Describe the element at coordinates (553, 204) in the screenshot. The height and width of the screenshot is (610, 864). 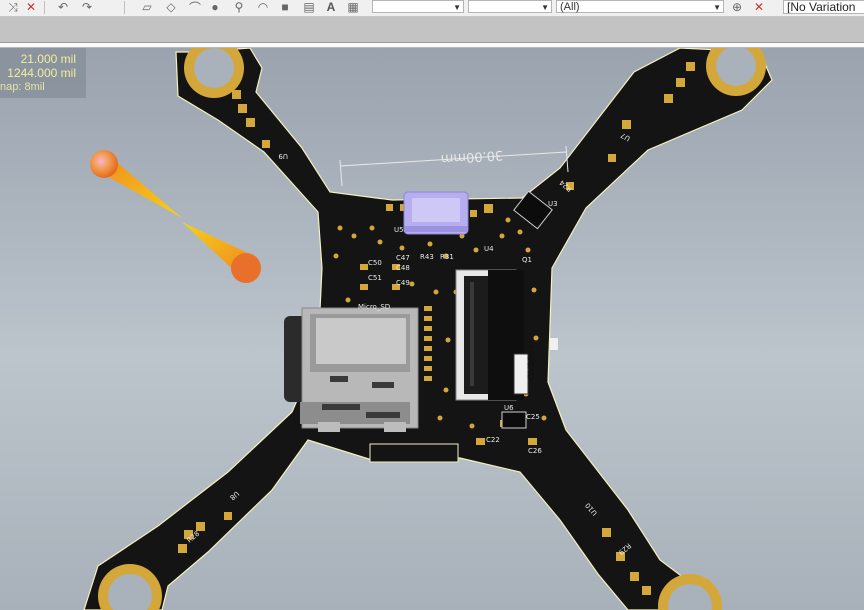
I see `label-u3: U3` at that location.